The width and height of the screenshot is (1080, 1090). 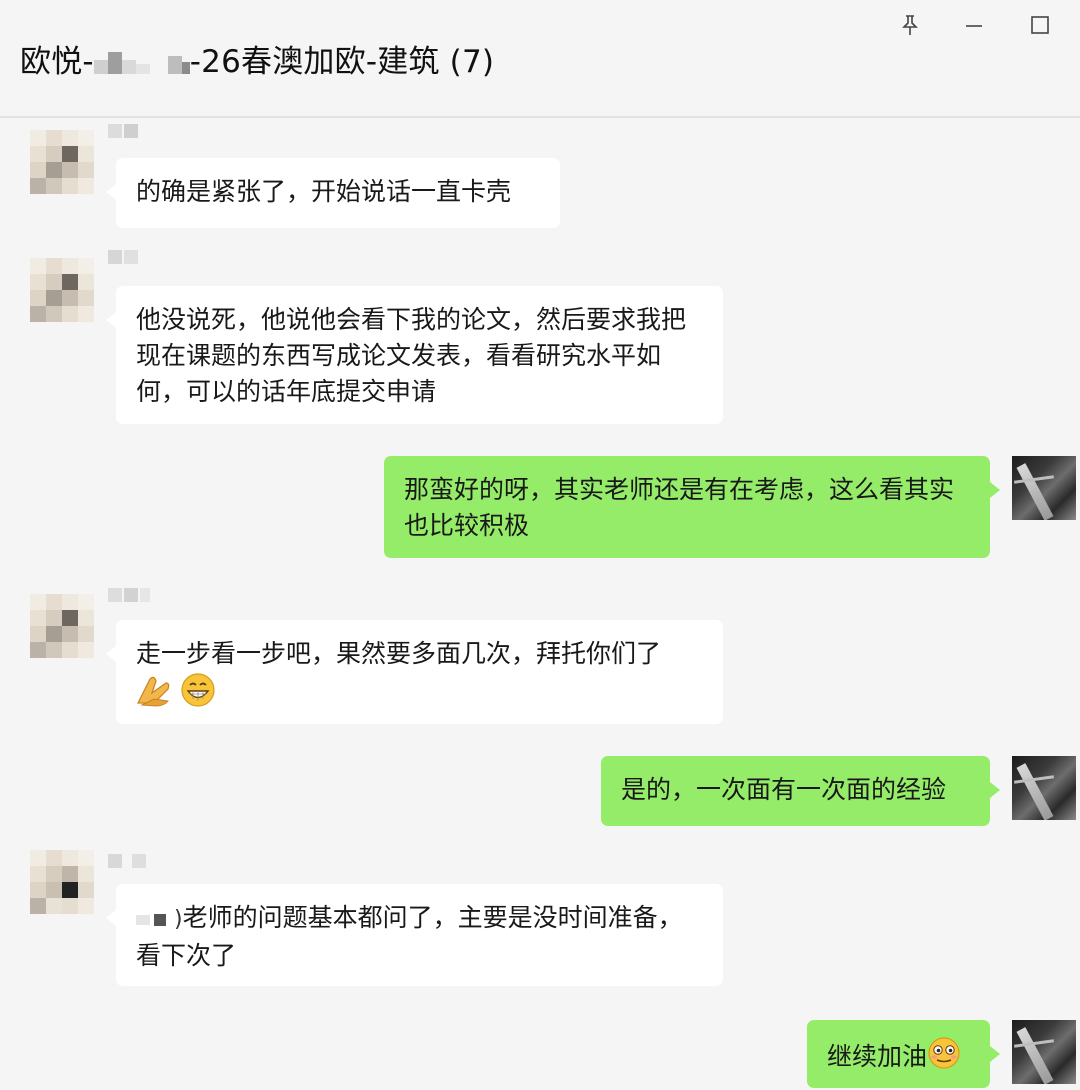 What do you see at coordinates (159, 919) in the screenshot?
I see `redacted-name: )` at bounding box center [159, 919].